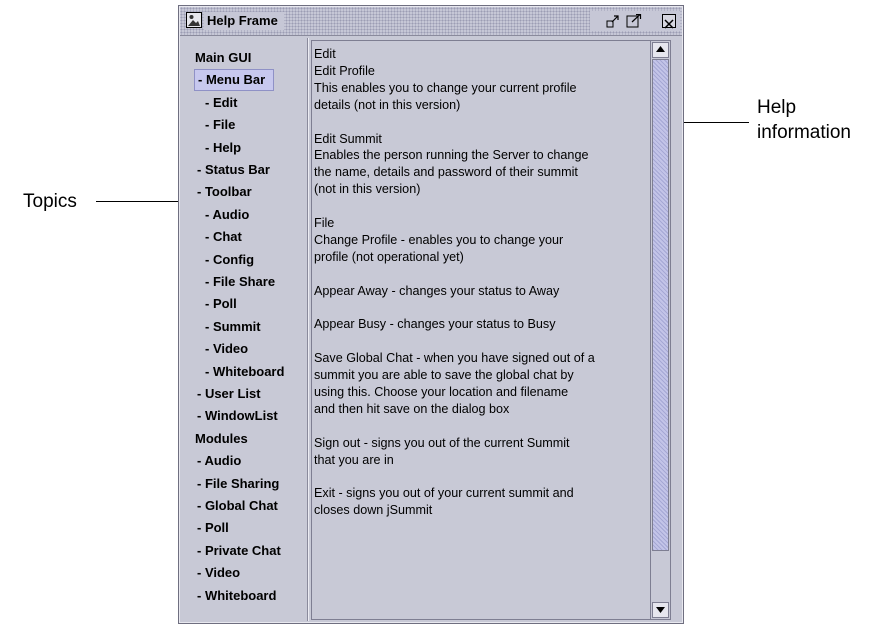 This screenshot has height=627, width=881. What do you see at coordinates (231, 484) in the screenshot?
I see `topic-item: - File Sharing` at bounding box center [231, 484].